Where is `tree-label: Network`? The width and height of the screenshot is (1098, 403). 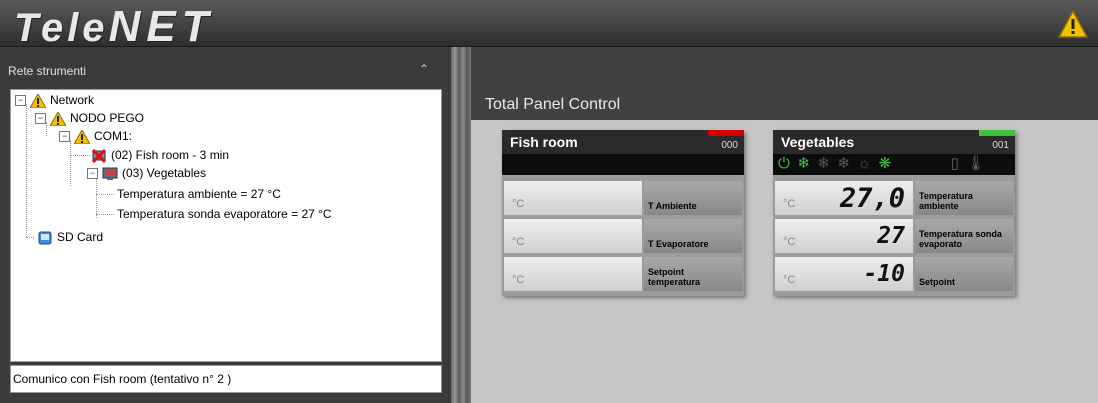
tree-label: Network is located at coordinates (72, 100).